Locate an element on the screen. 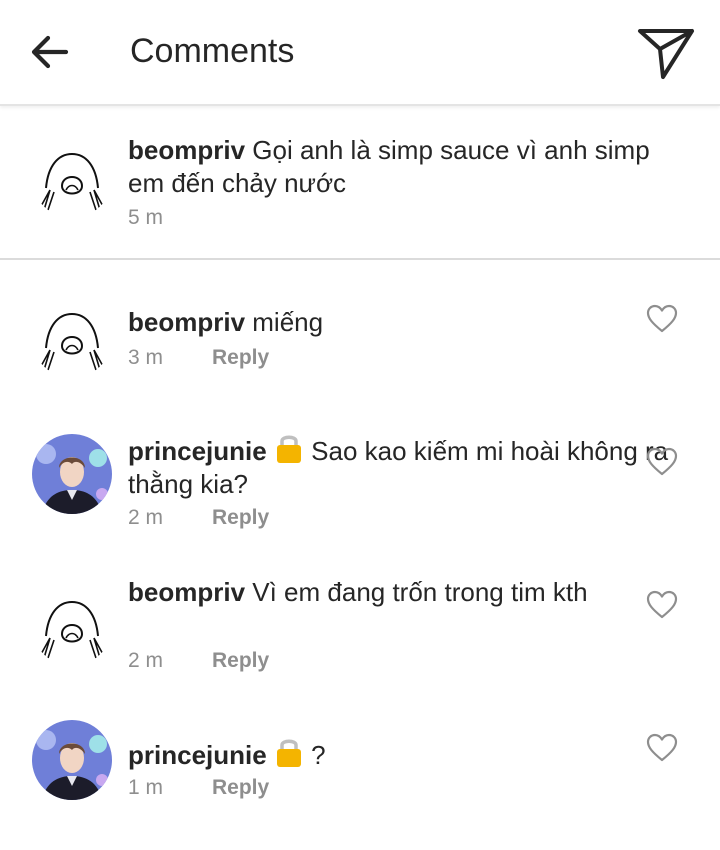  comment-text: beompriv miếng is located at coordinates (408, 322).